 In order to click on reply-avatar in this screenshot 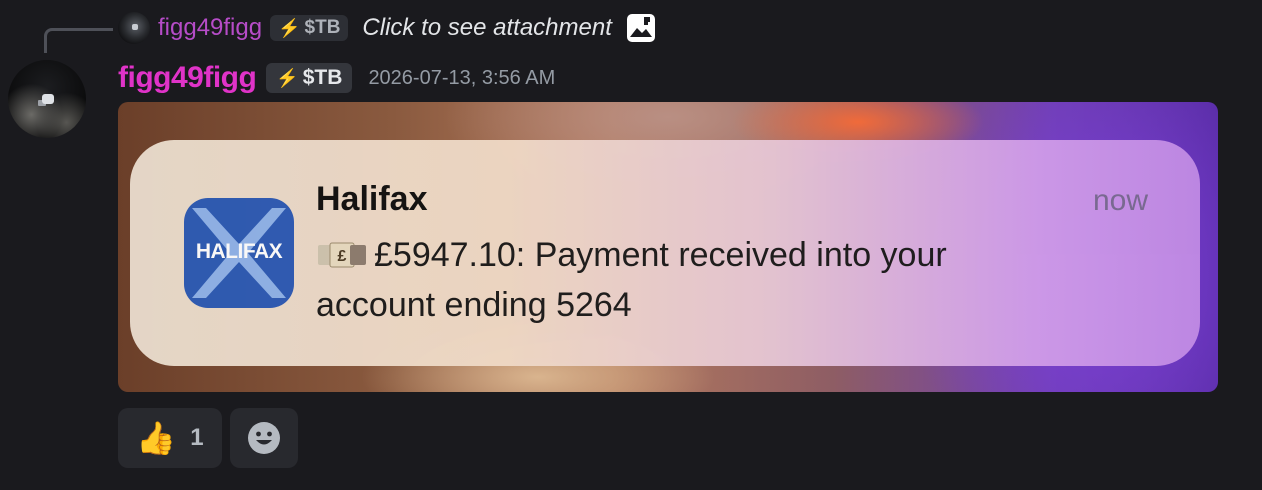, I will do `click(134, 28)`.